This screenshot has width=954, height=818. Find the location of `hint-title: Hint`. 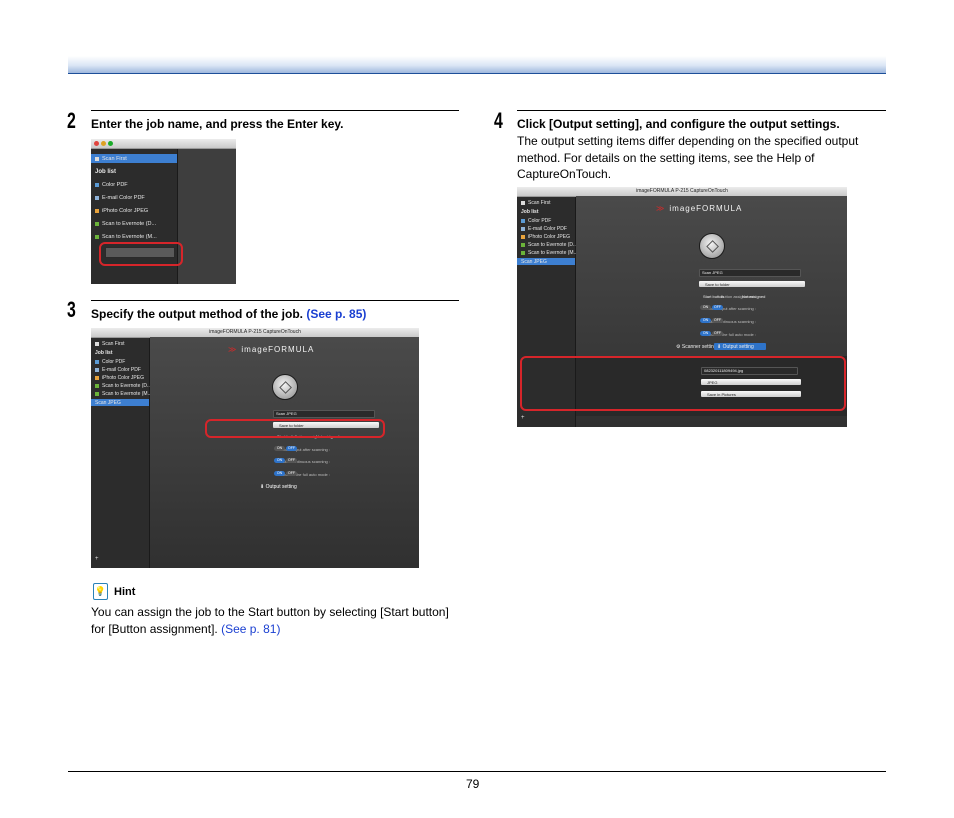

hint-title: Hint is located at coordinates (125, 592).